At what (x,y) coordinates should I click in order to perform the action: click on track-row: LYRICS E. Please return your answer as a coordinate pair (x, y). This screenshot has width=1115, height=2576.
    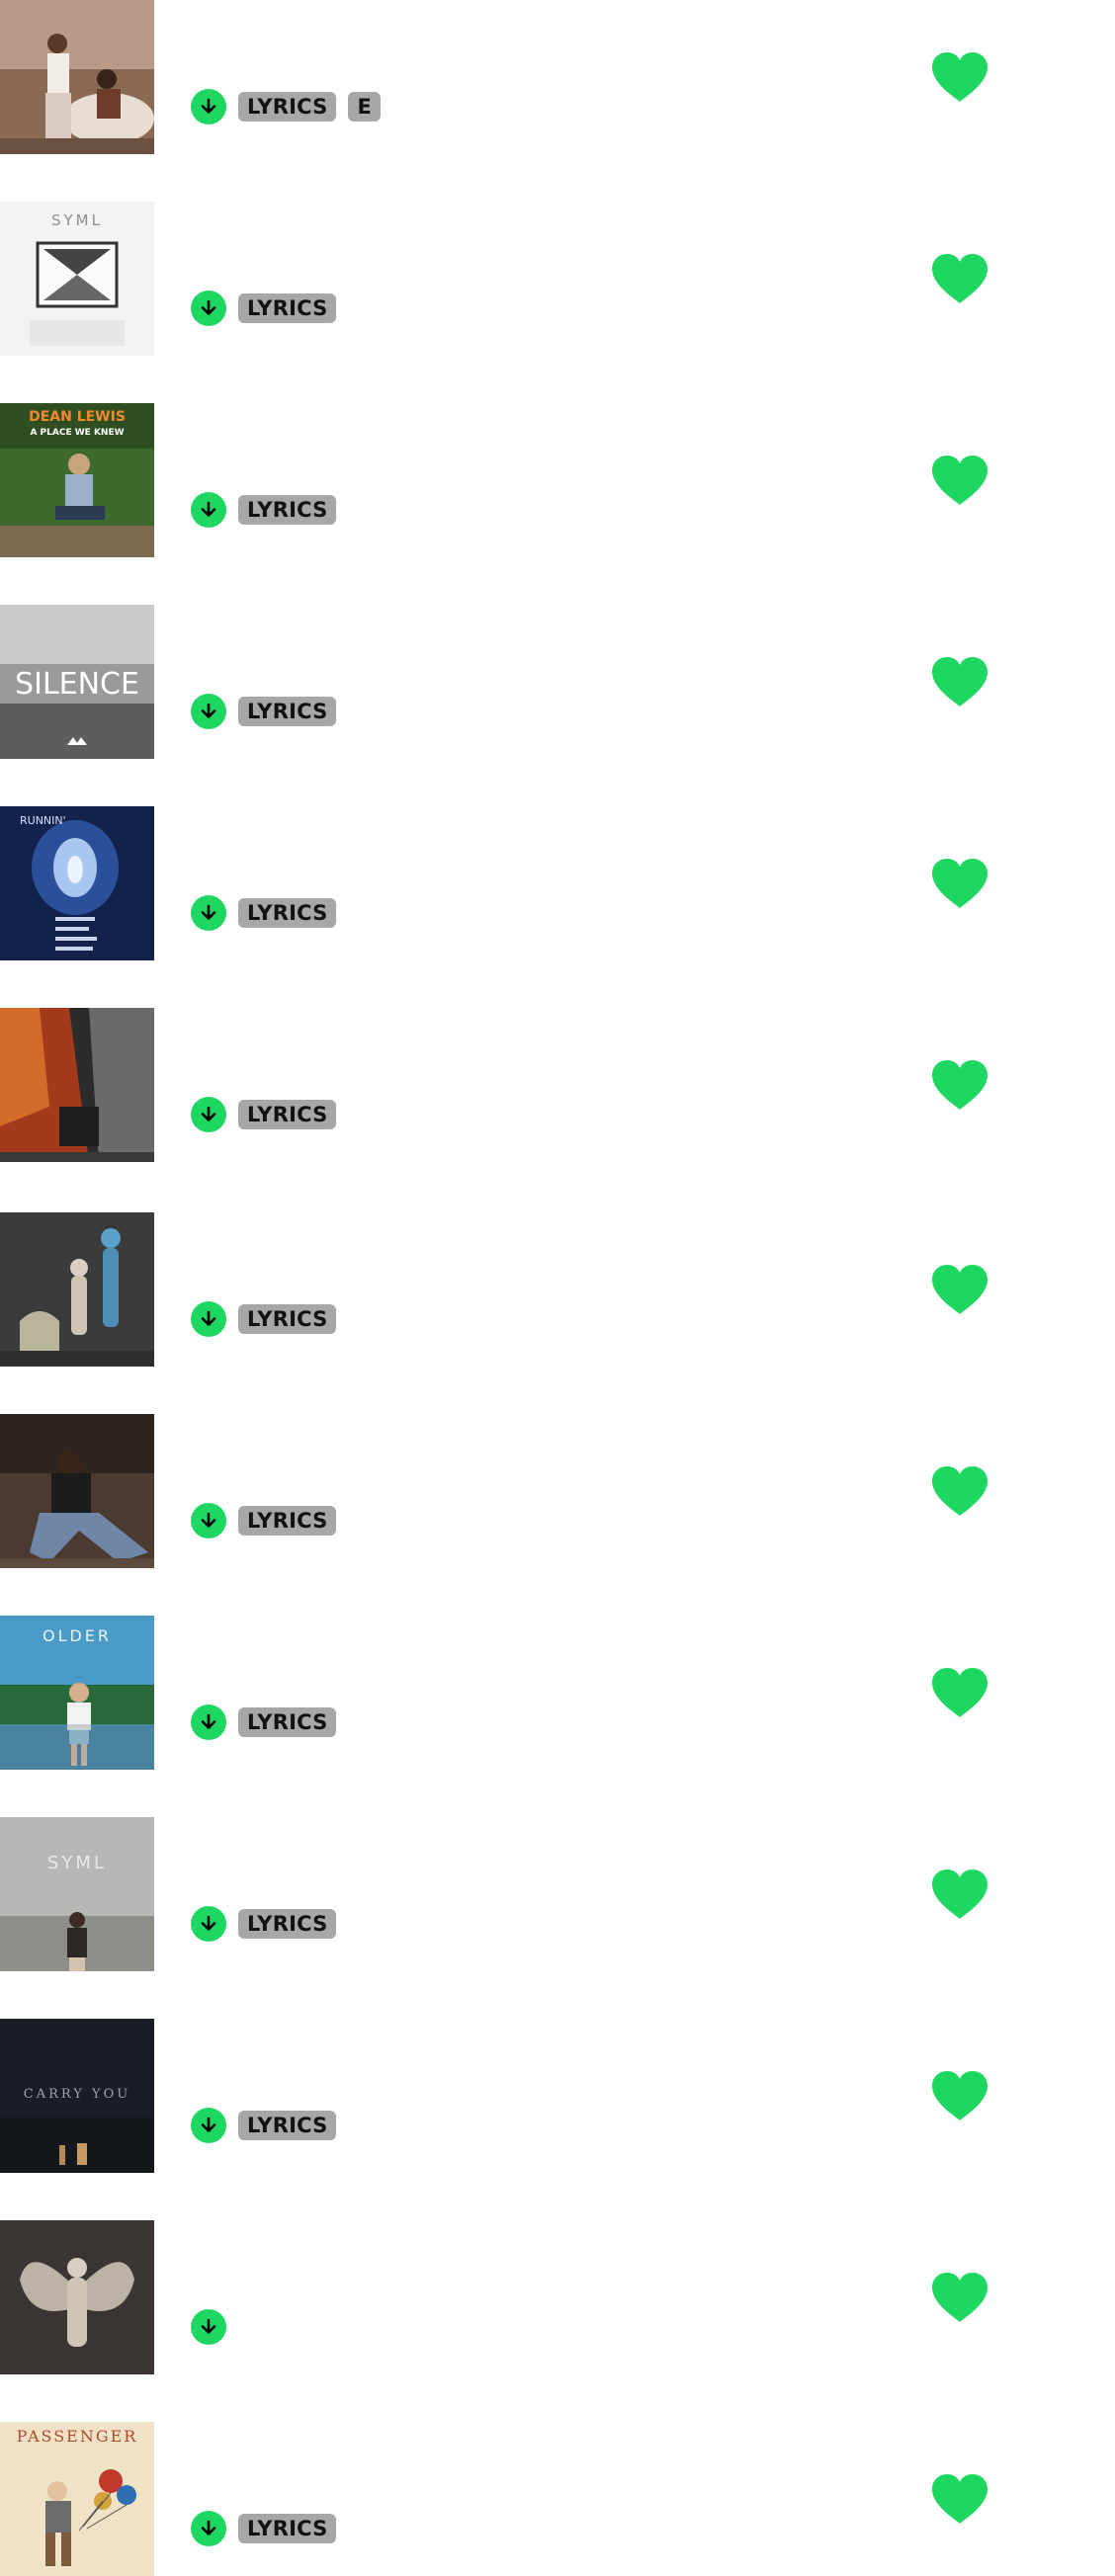
    Looking at the image, I should click on (557, 77).